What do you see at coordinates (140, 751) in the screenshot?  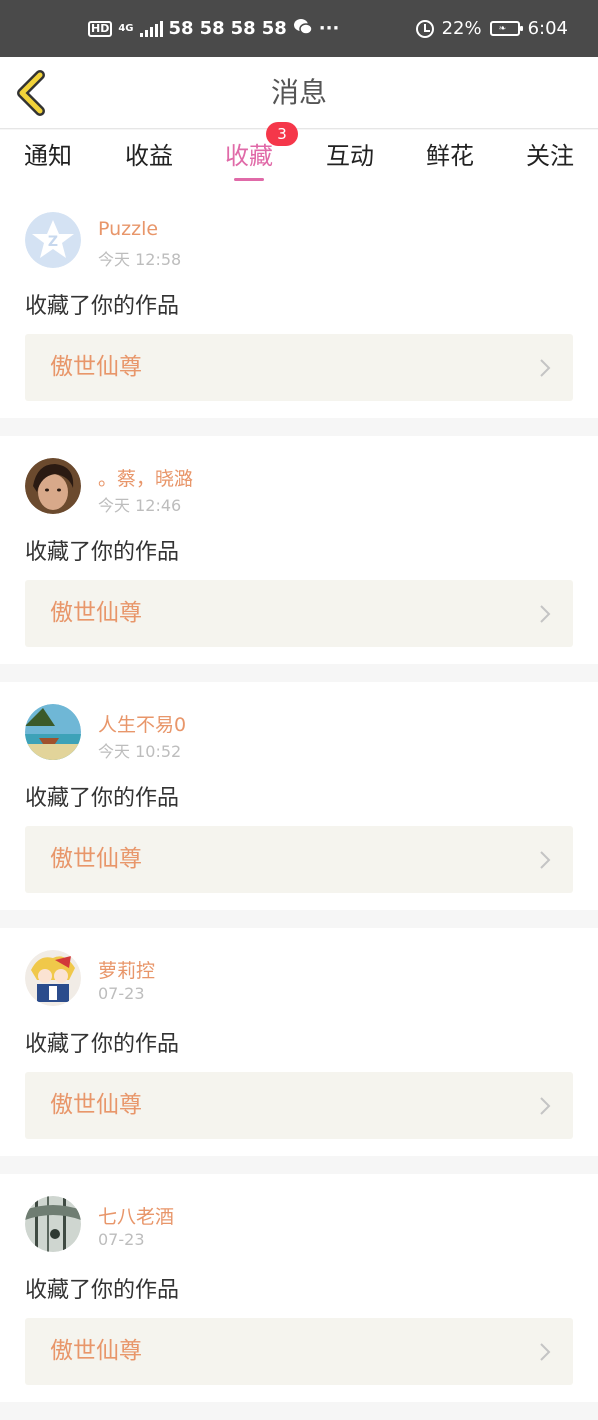 I see `timestamp: 今天 10:52` at bounding box center [140, 751].